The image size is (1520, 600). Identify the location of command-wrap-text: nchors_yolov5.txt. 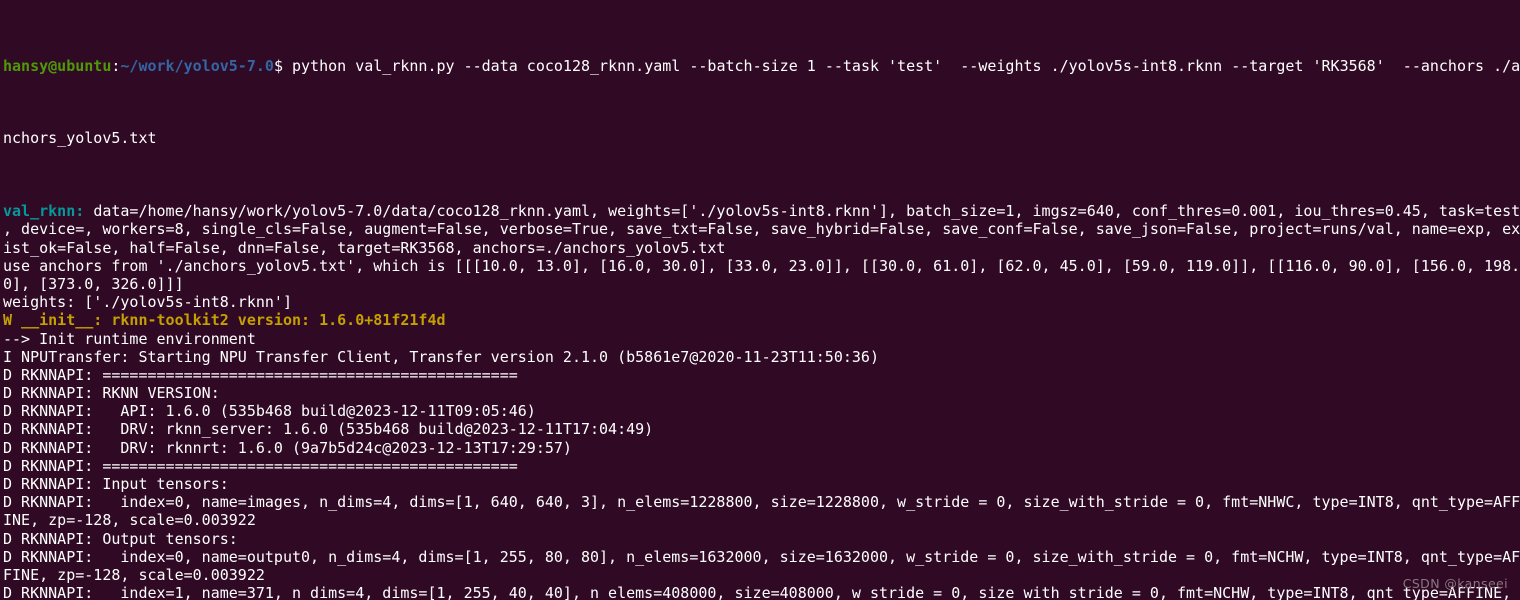
(80, 138).